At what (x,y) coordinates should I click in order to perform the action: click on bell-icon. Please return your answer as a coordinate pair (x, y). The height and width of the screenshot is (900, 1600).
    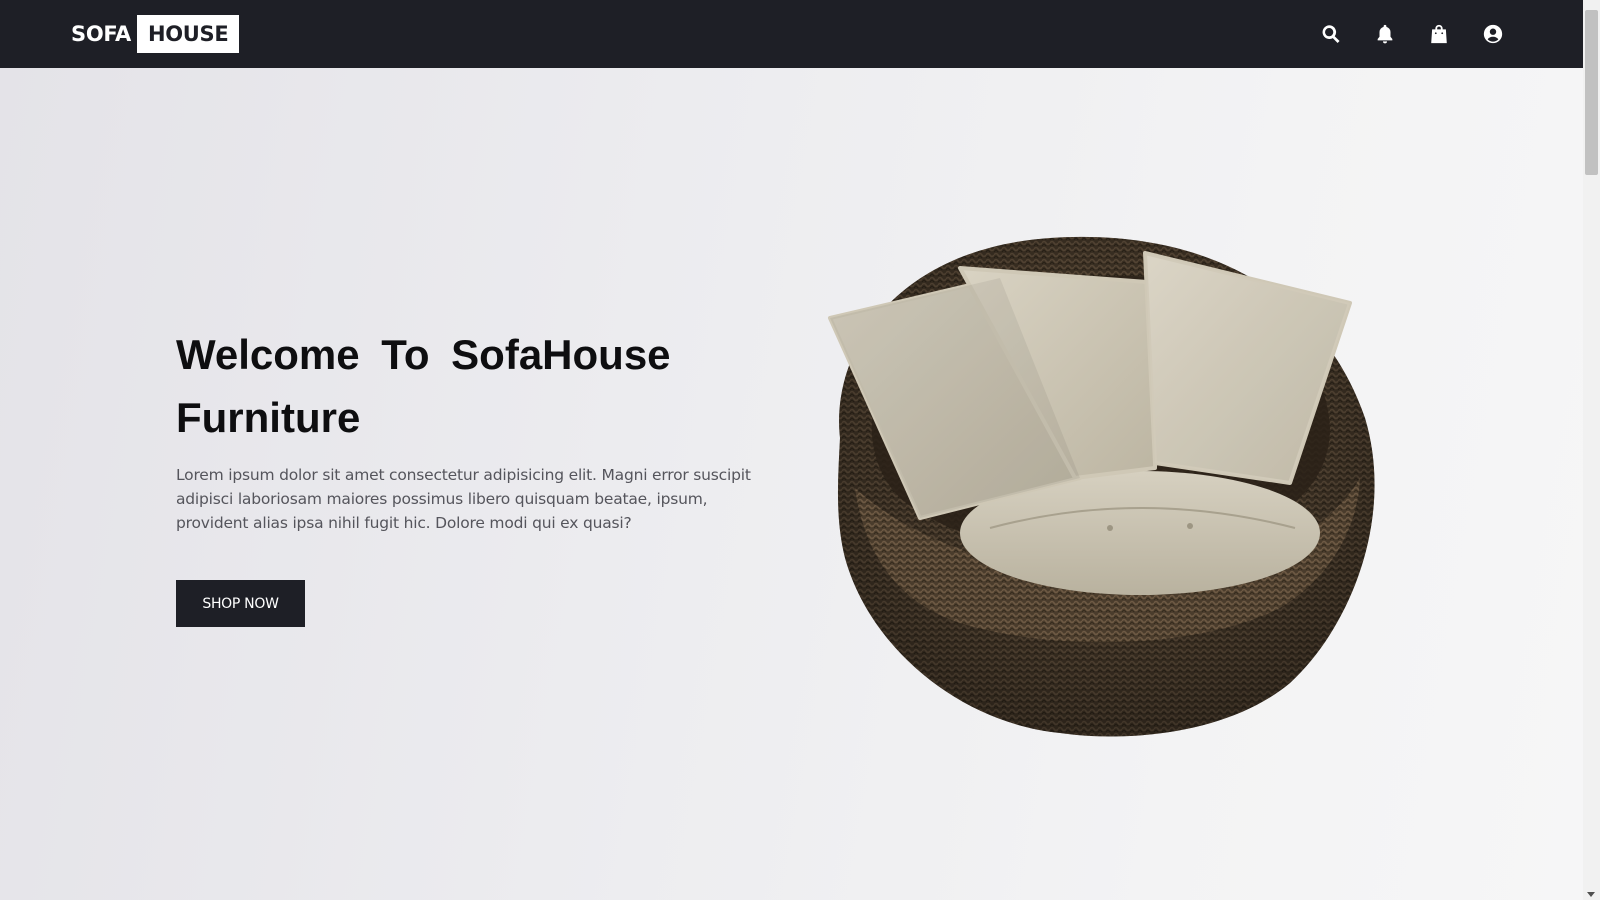
    Looking at the image, I should click on (1385, 34).